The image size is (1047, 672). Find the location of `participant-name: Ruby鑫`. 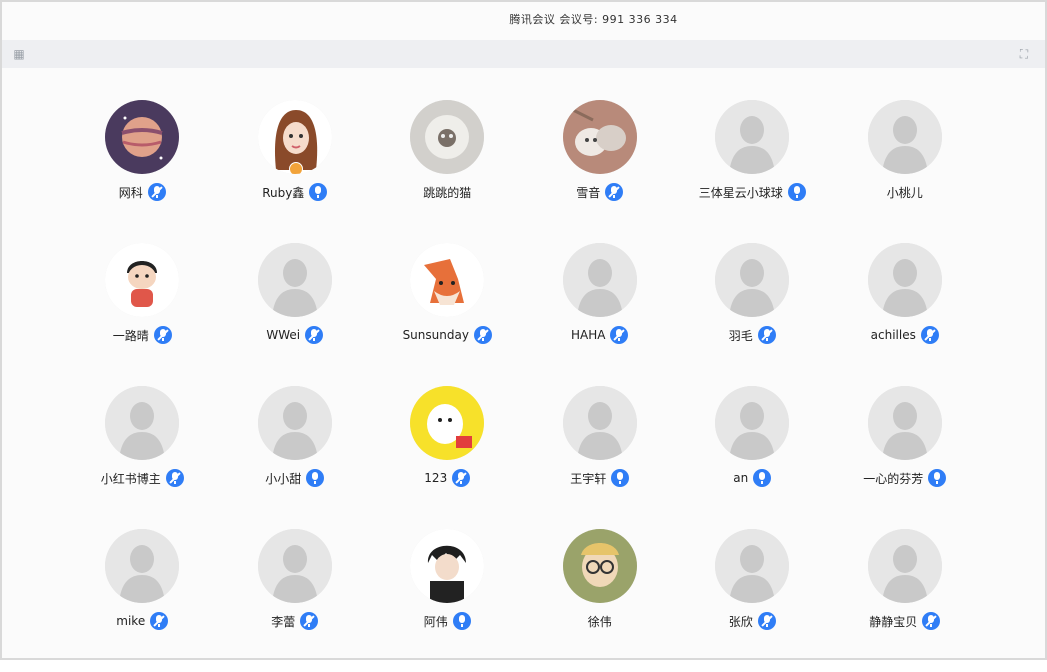

participant-name: Ruby鑫 is located at coordinates (283, 192).